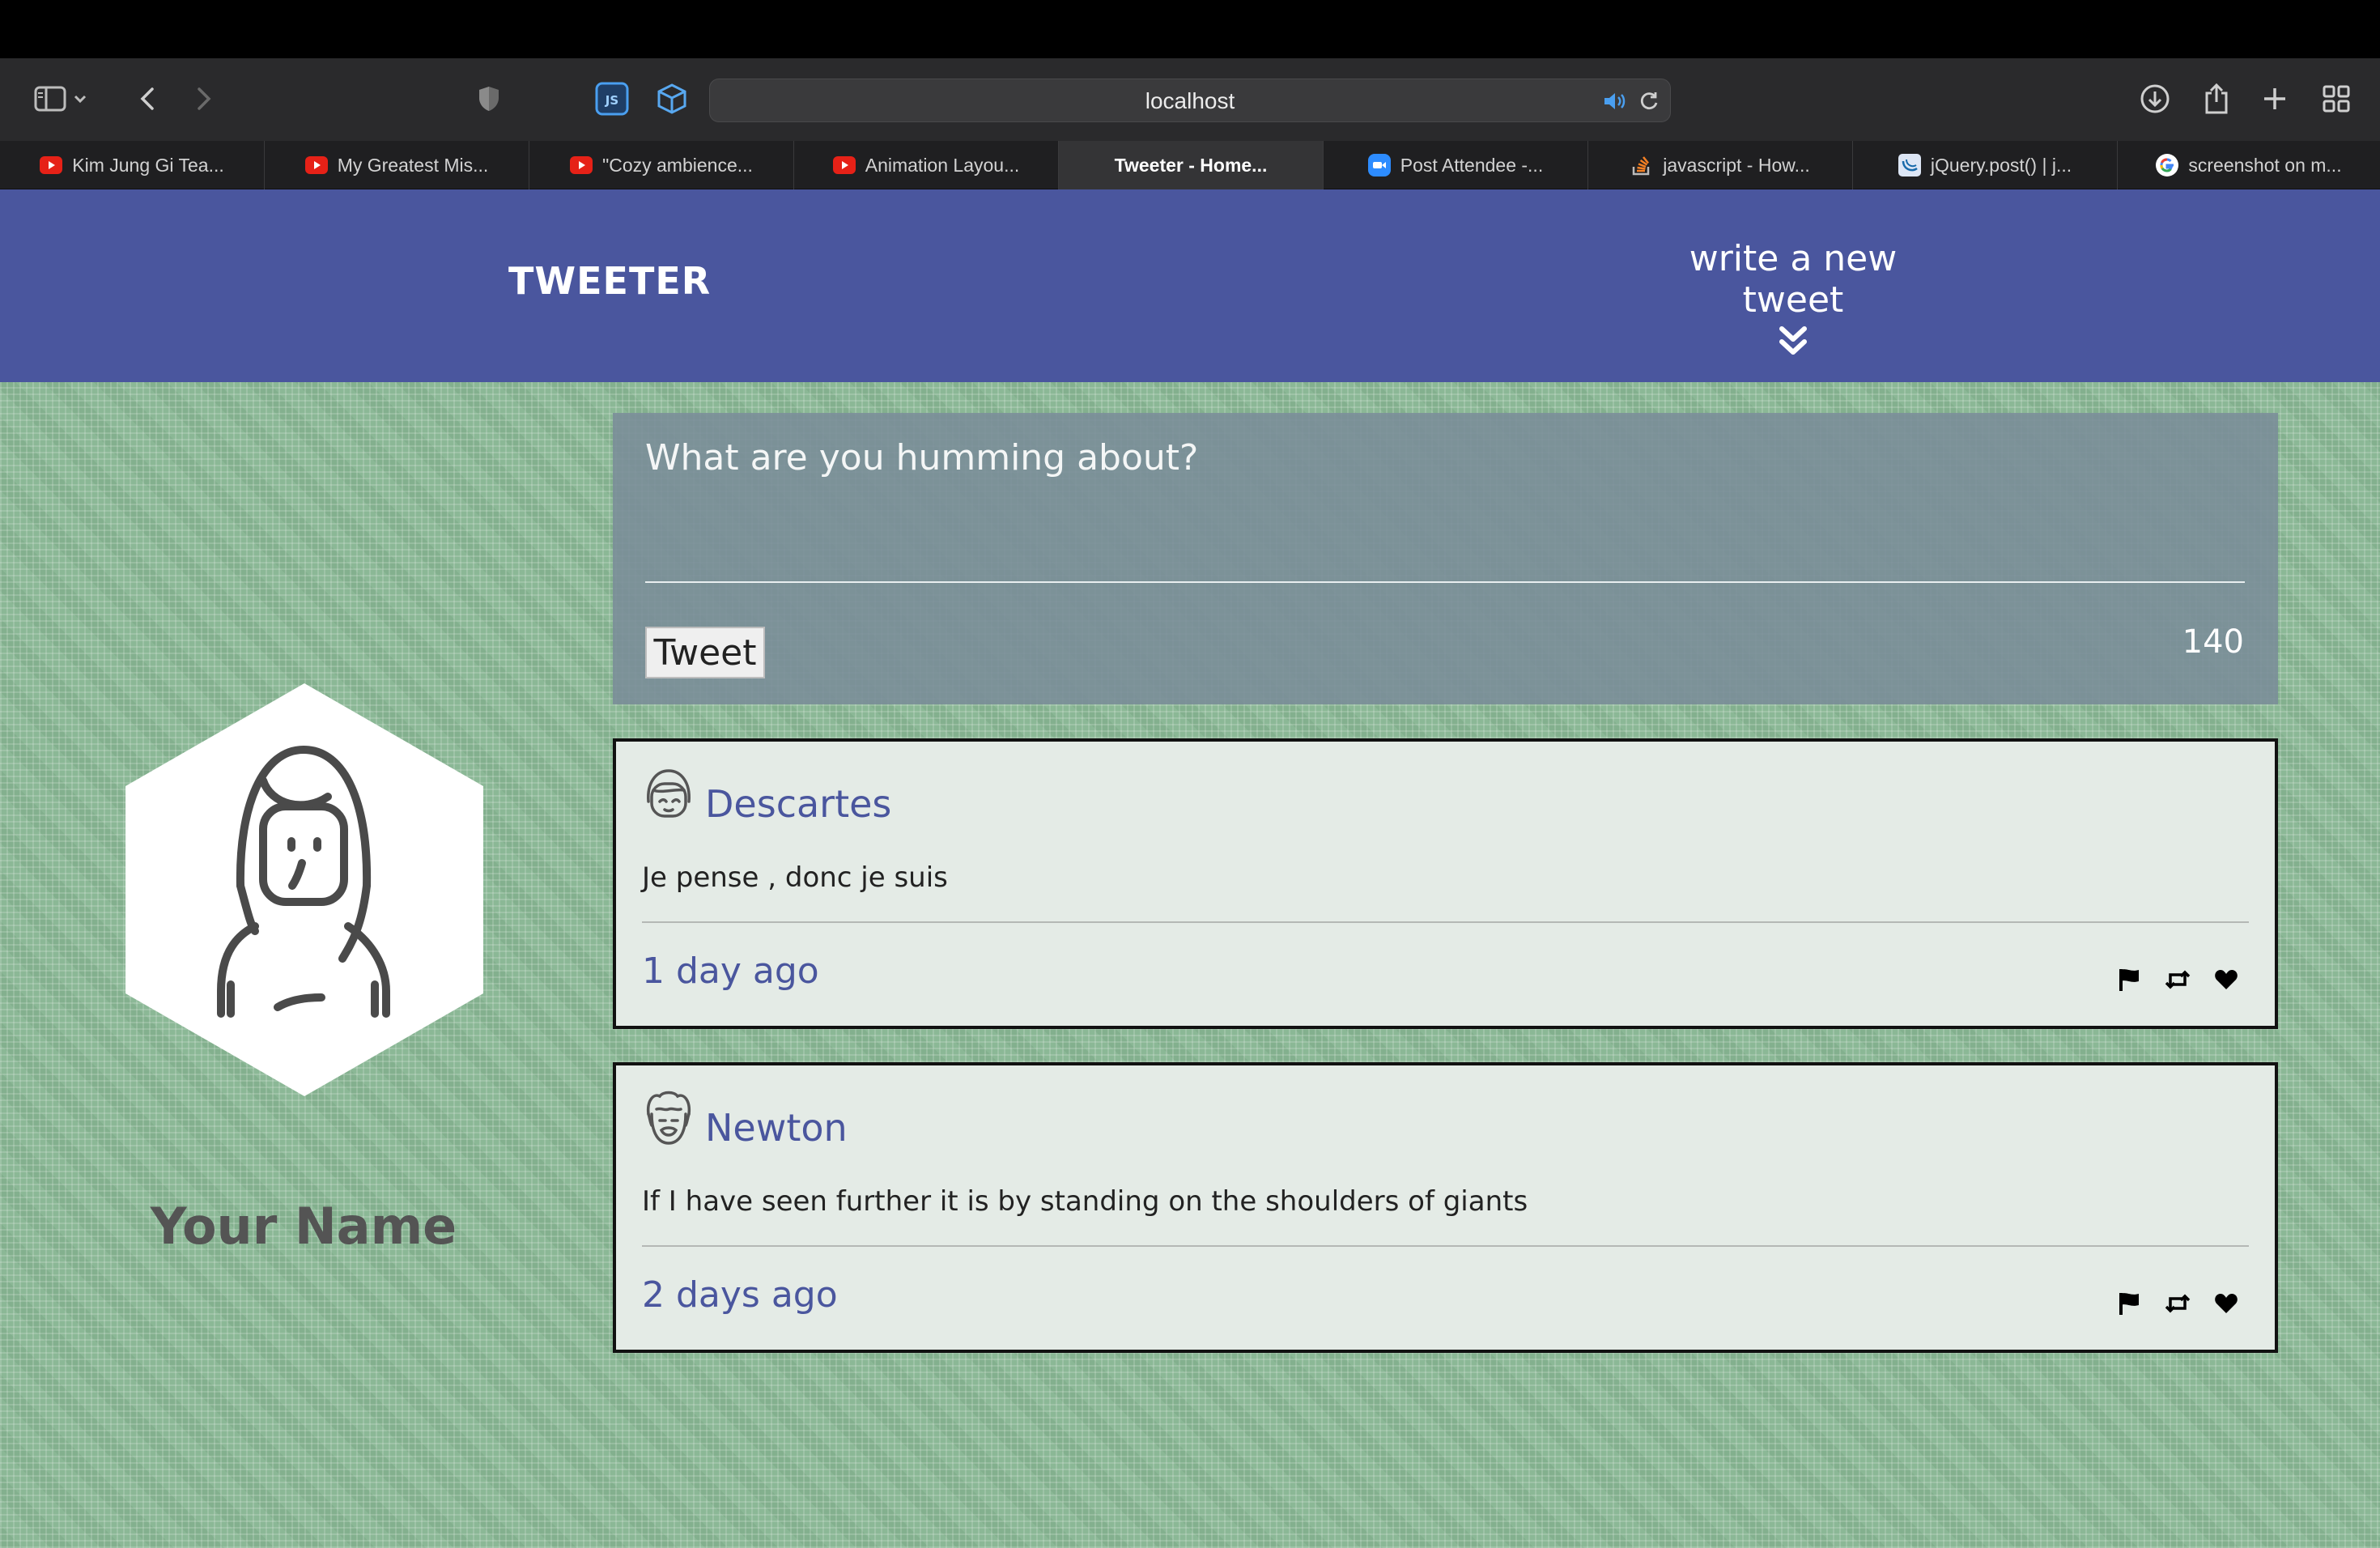  What do you see at coordinates (610, 281) in the screenshot?
I see `brand-logo: TWEETER` at bounding box center [610, 281].